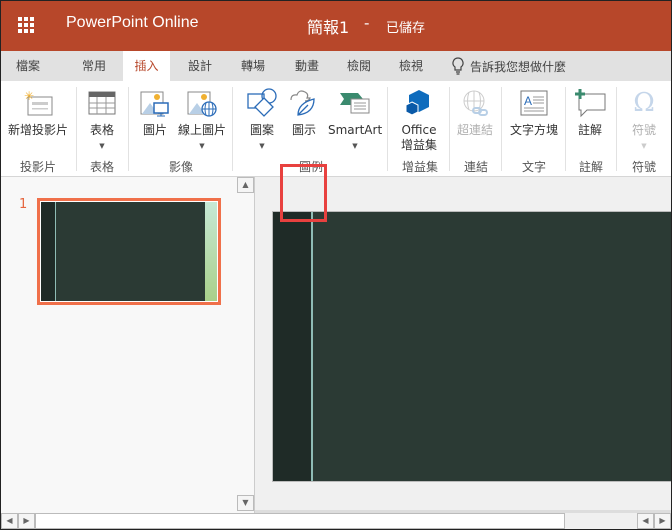  I want to click on group-label-tables: 表格, so click(101, 167).